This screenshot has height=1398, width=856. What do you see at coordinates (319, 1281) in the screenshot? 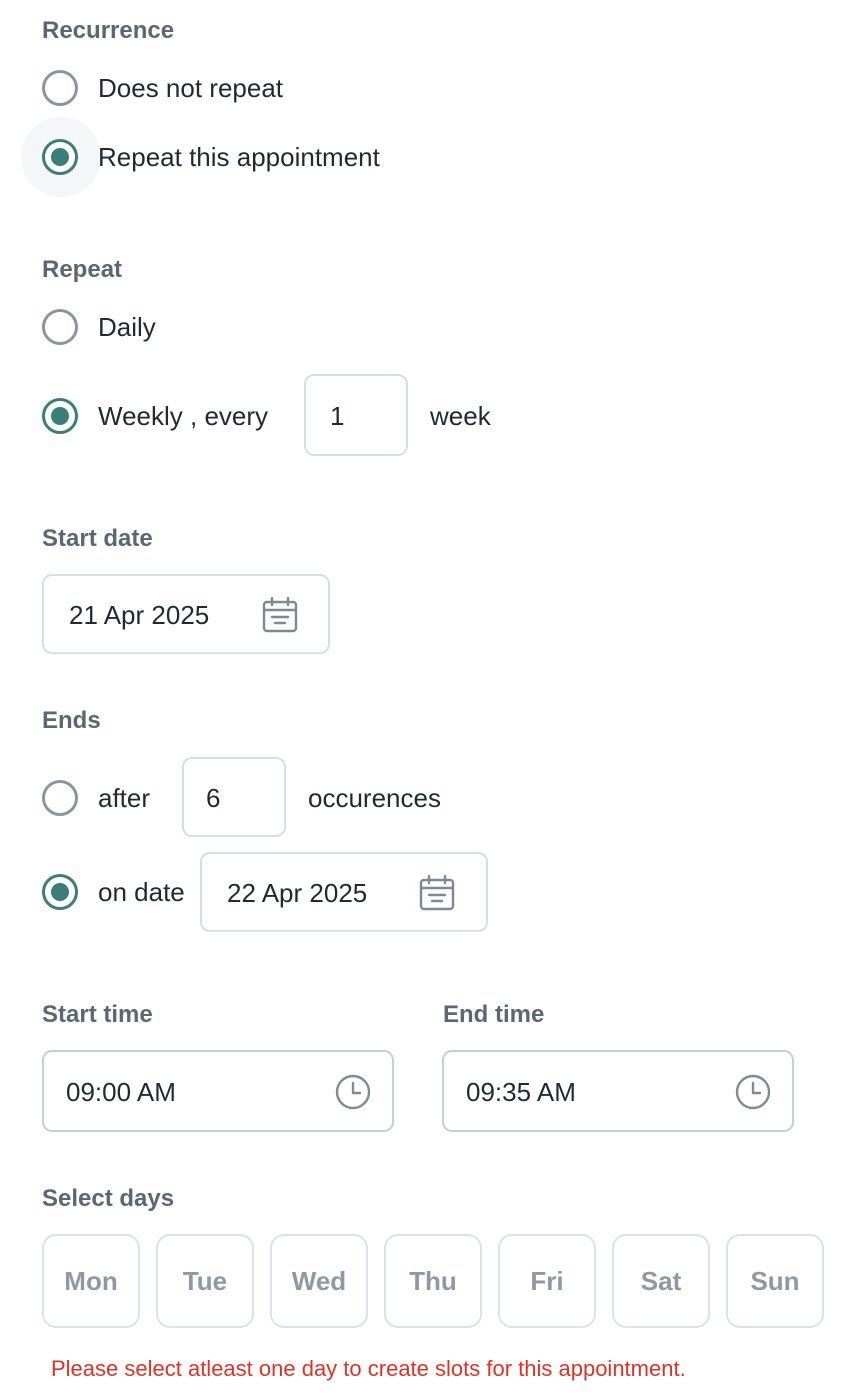
I see `day-wed: Wed` at bounding box center [319, 1281].